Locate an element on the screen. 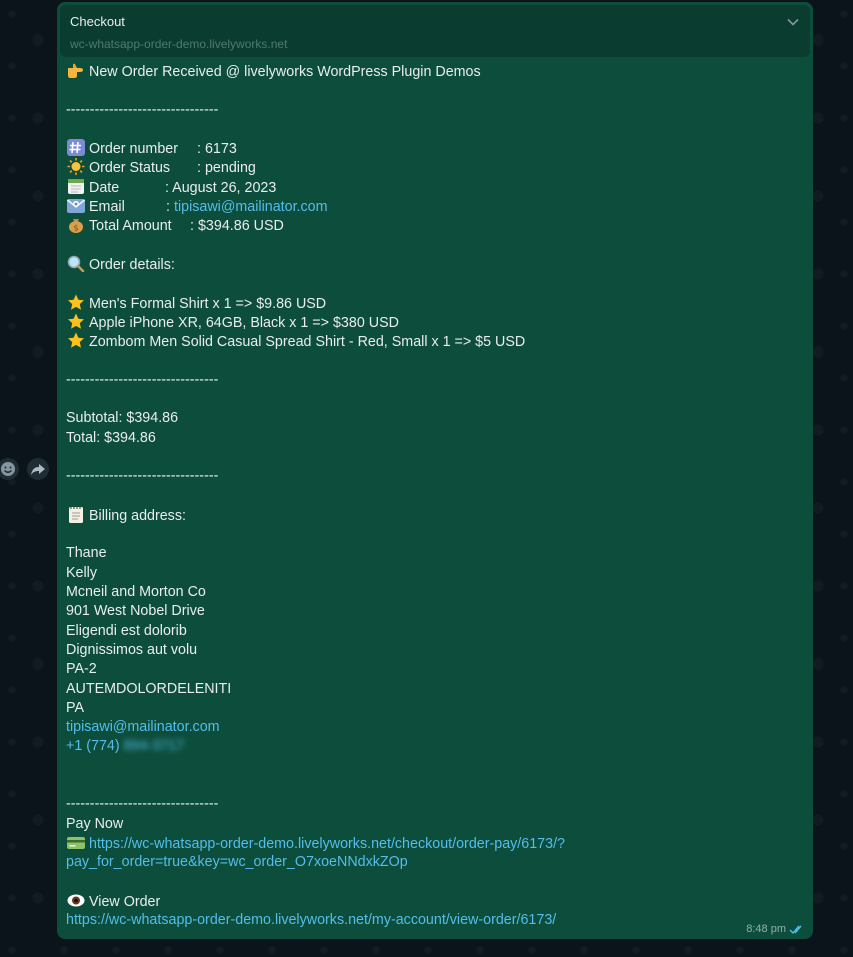 The height and width of the screenshot is (957, 853). subtotal-line: Subtotal: $394.86 is located at coordinates (122, 418).